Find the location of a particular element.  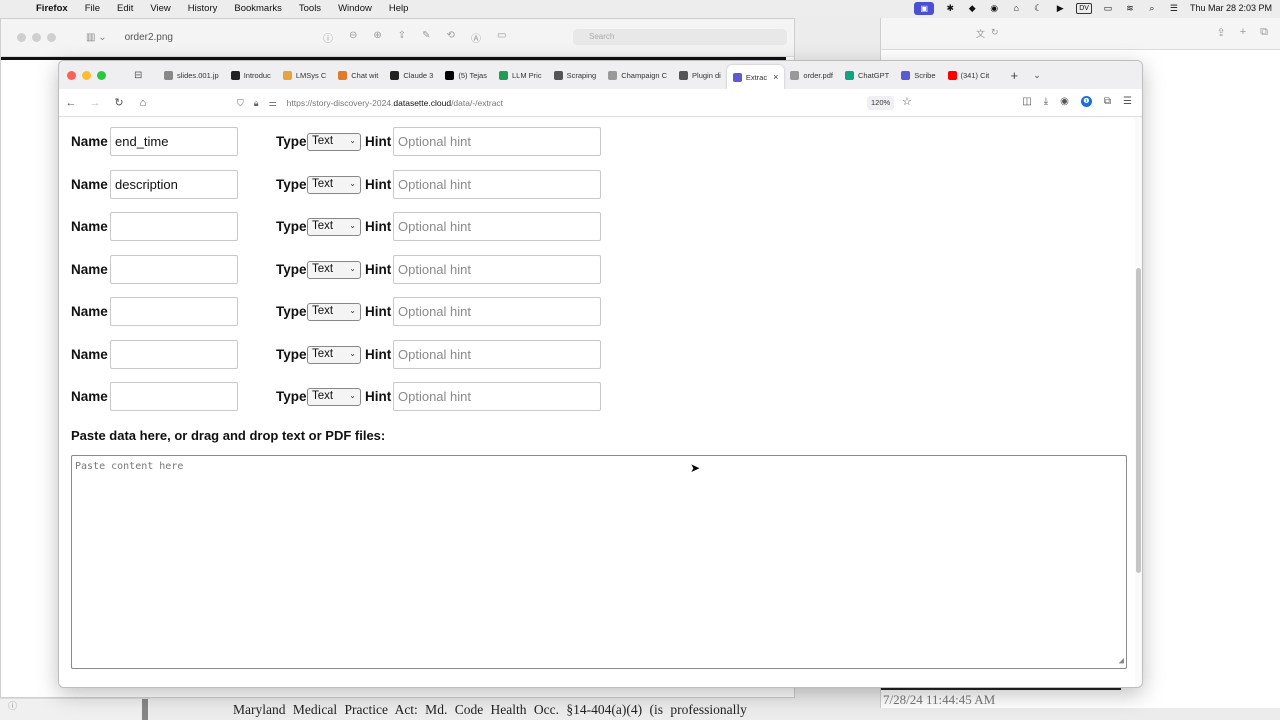

close-tab-icon: × is located at coordinates (775, 77).